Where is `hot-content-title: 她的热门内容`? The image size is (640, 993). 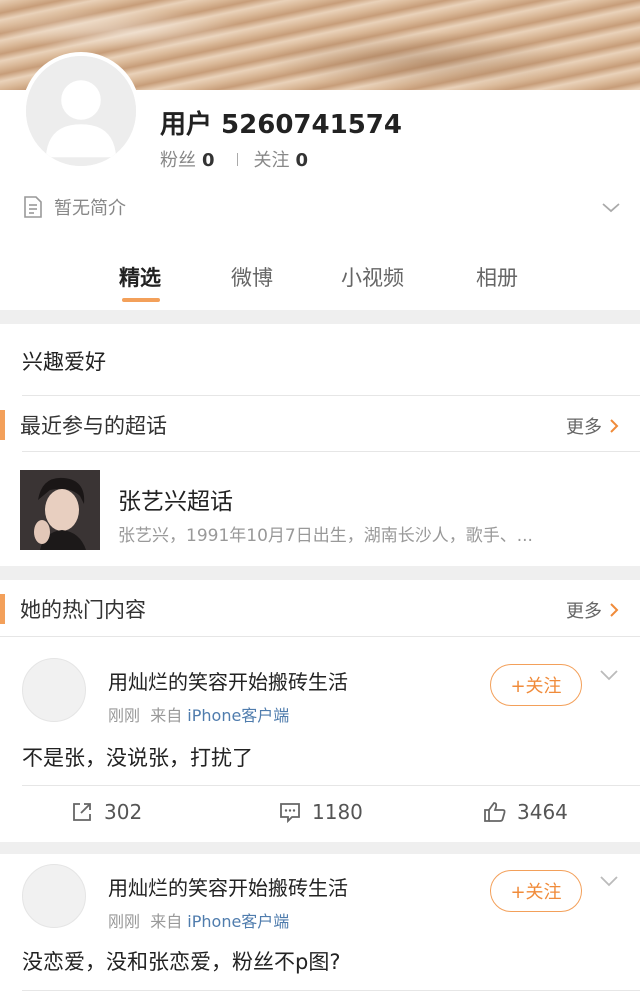
hot-content-title: 她的热门内容 is located at coordinates (83, 610).